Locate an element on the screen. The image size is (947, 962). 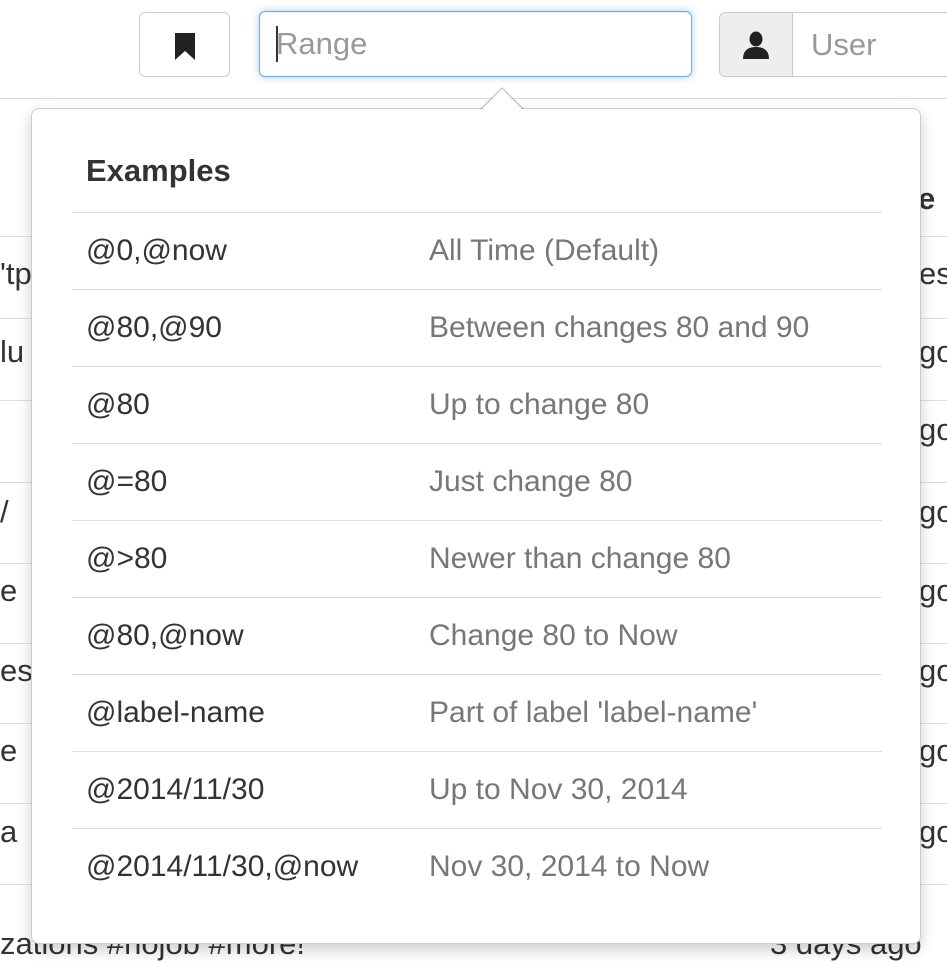
bookmark-button is located at coordinates (184, 44).